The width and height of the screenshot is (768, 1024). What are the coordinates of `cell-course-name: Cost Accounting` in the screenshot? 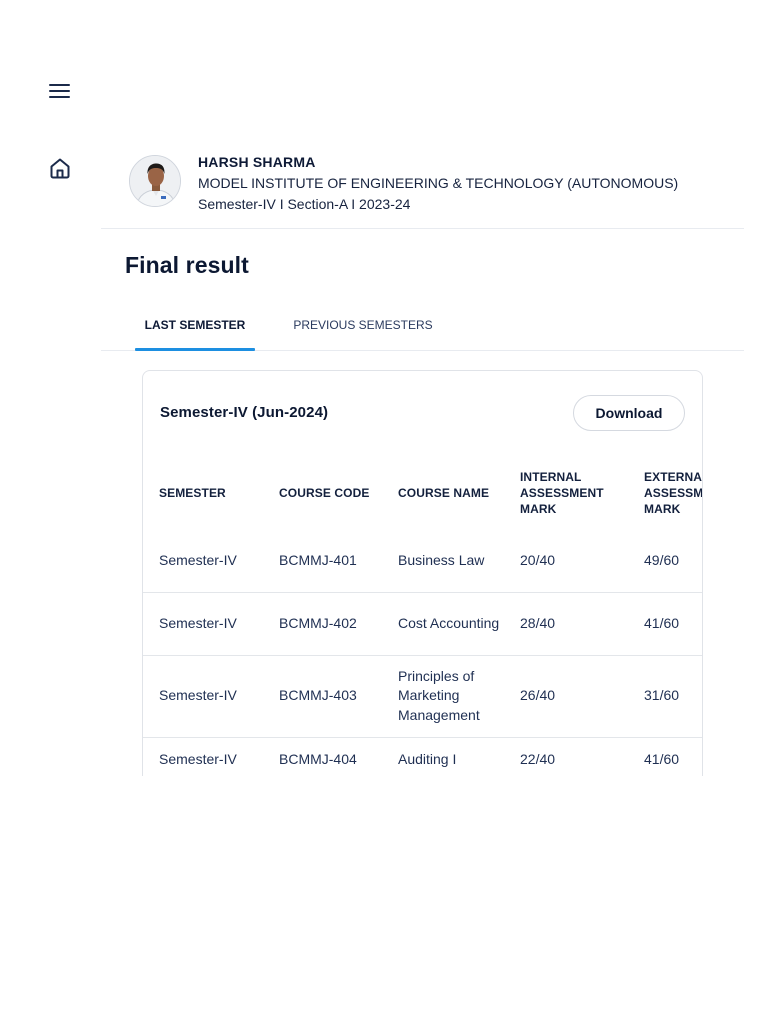 It's located at (443, 623).